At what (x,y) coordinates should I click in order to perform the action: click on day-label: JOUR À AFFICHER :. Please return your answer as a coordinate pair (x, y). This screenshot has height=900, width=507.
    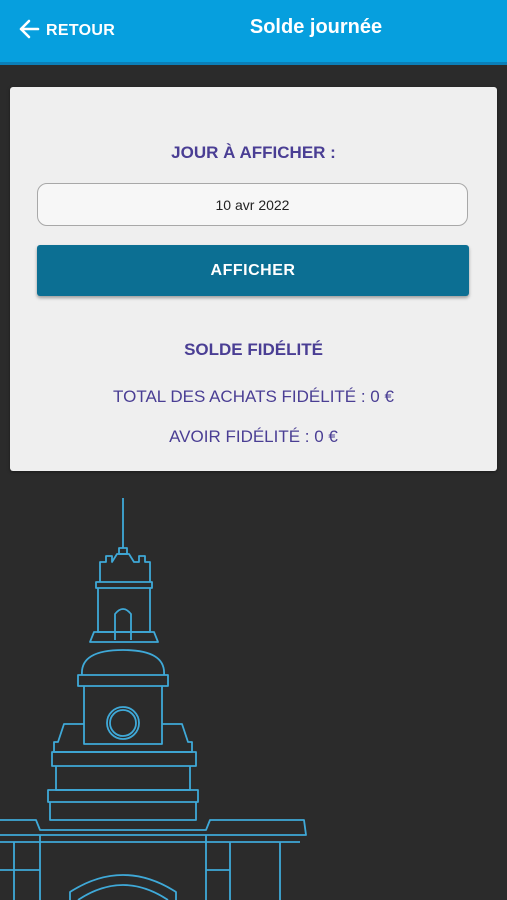
    Looking at the image, I should click on (253, 152).